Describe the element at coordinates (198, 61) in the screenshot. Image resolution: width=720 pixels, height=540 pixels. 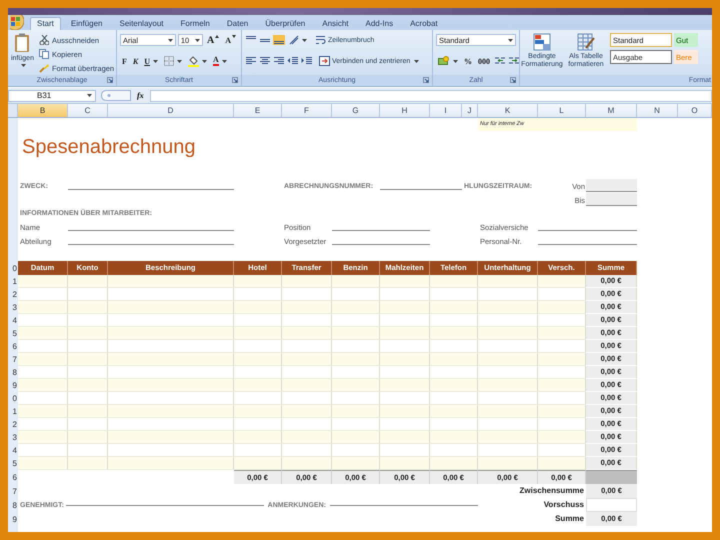
I see `fill-color-button` at that location.